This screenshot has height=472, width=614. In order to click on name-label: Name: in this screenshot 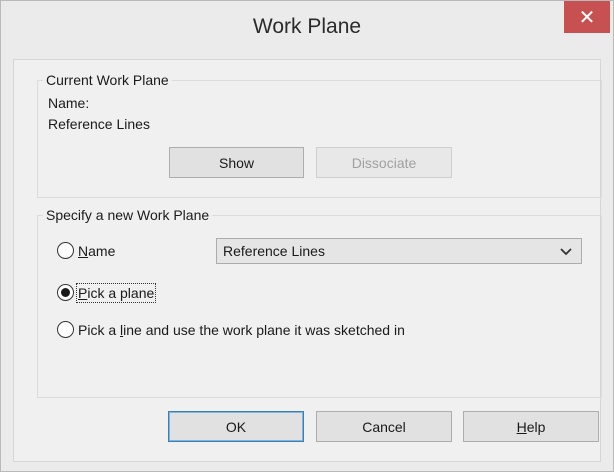, I will do `click(69, 103)`.